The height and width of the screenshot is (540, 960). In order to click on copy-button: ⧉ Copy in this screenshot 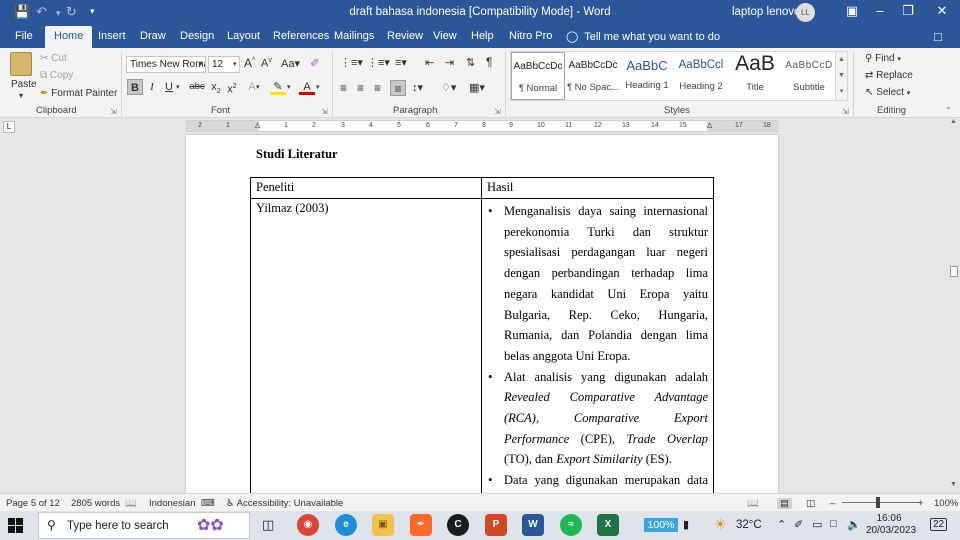, I will do `click(56, 75)`.